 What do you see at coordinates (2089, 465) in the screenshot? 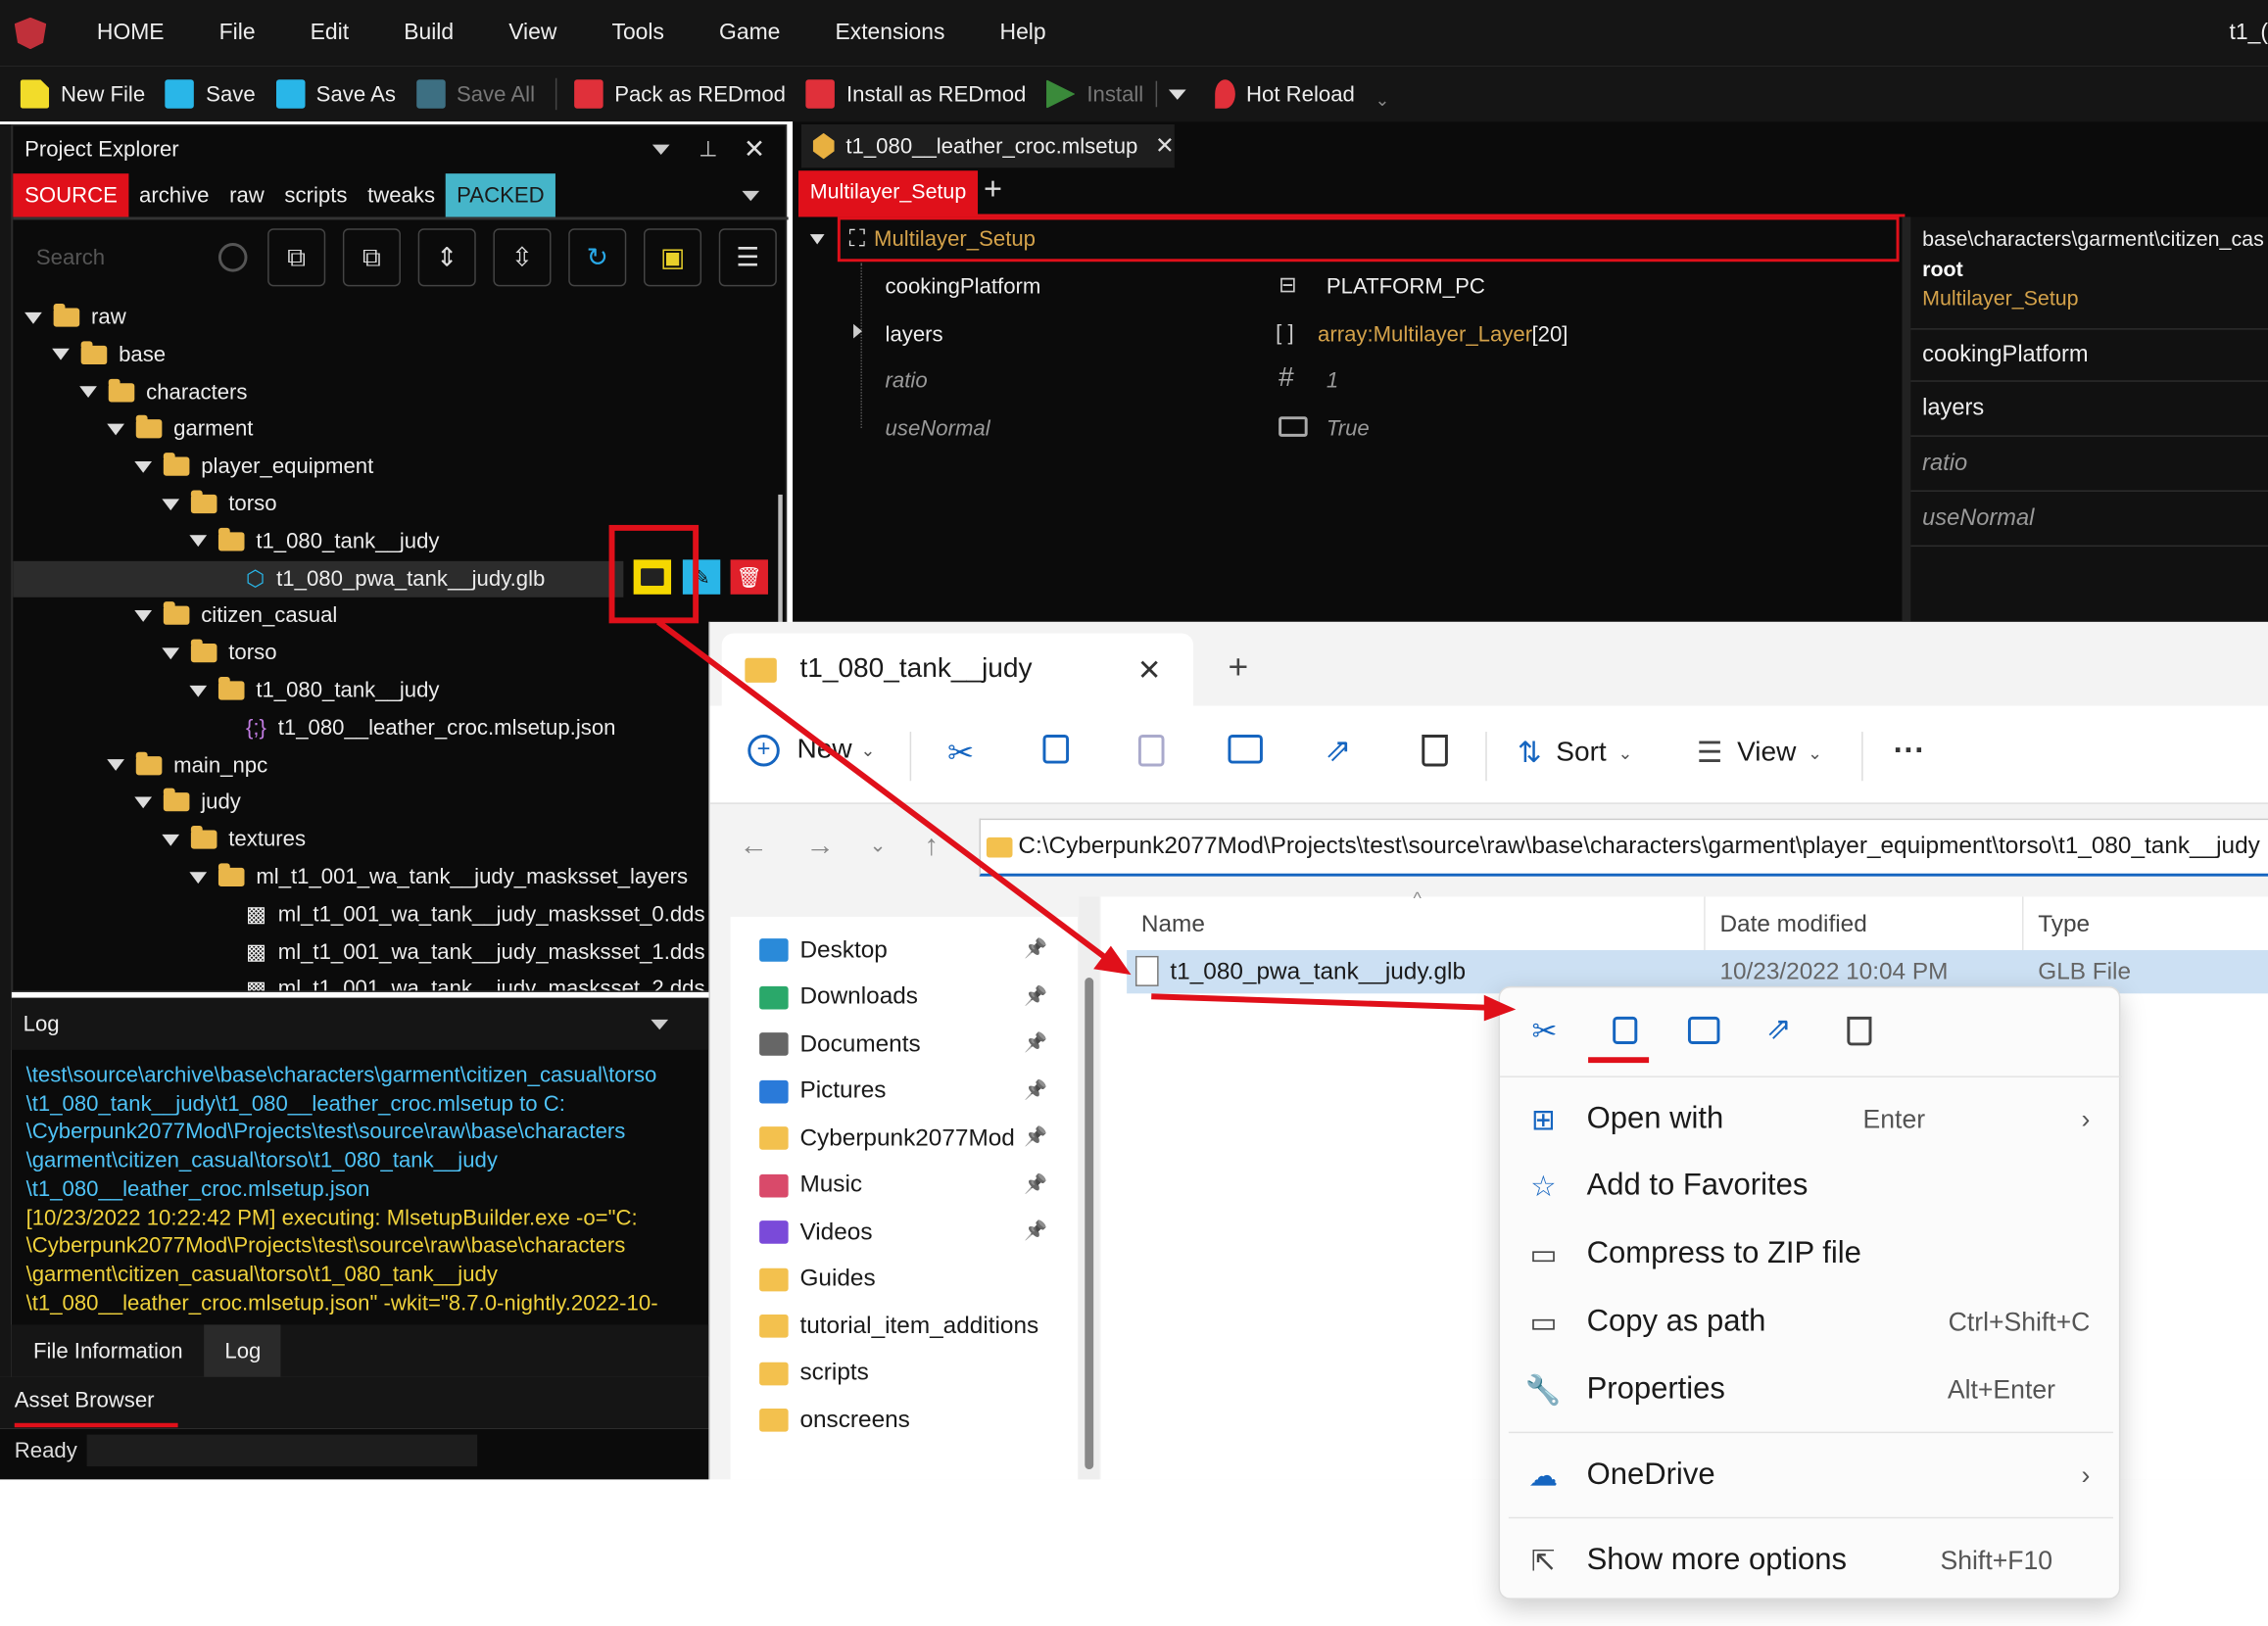
I see `property-item: ratio` at bounding box center [2089, 465].